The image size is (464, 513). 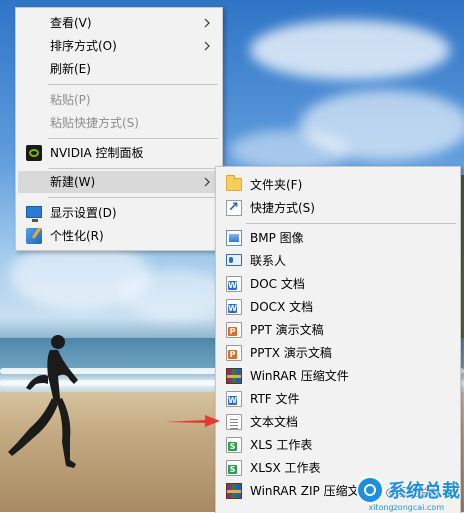 What do you see at coordinates (338, 399) in the screenshot?
I see `submenu-item-rtf: W RTF 文件` at bounding box center [338, 399].